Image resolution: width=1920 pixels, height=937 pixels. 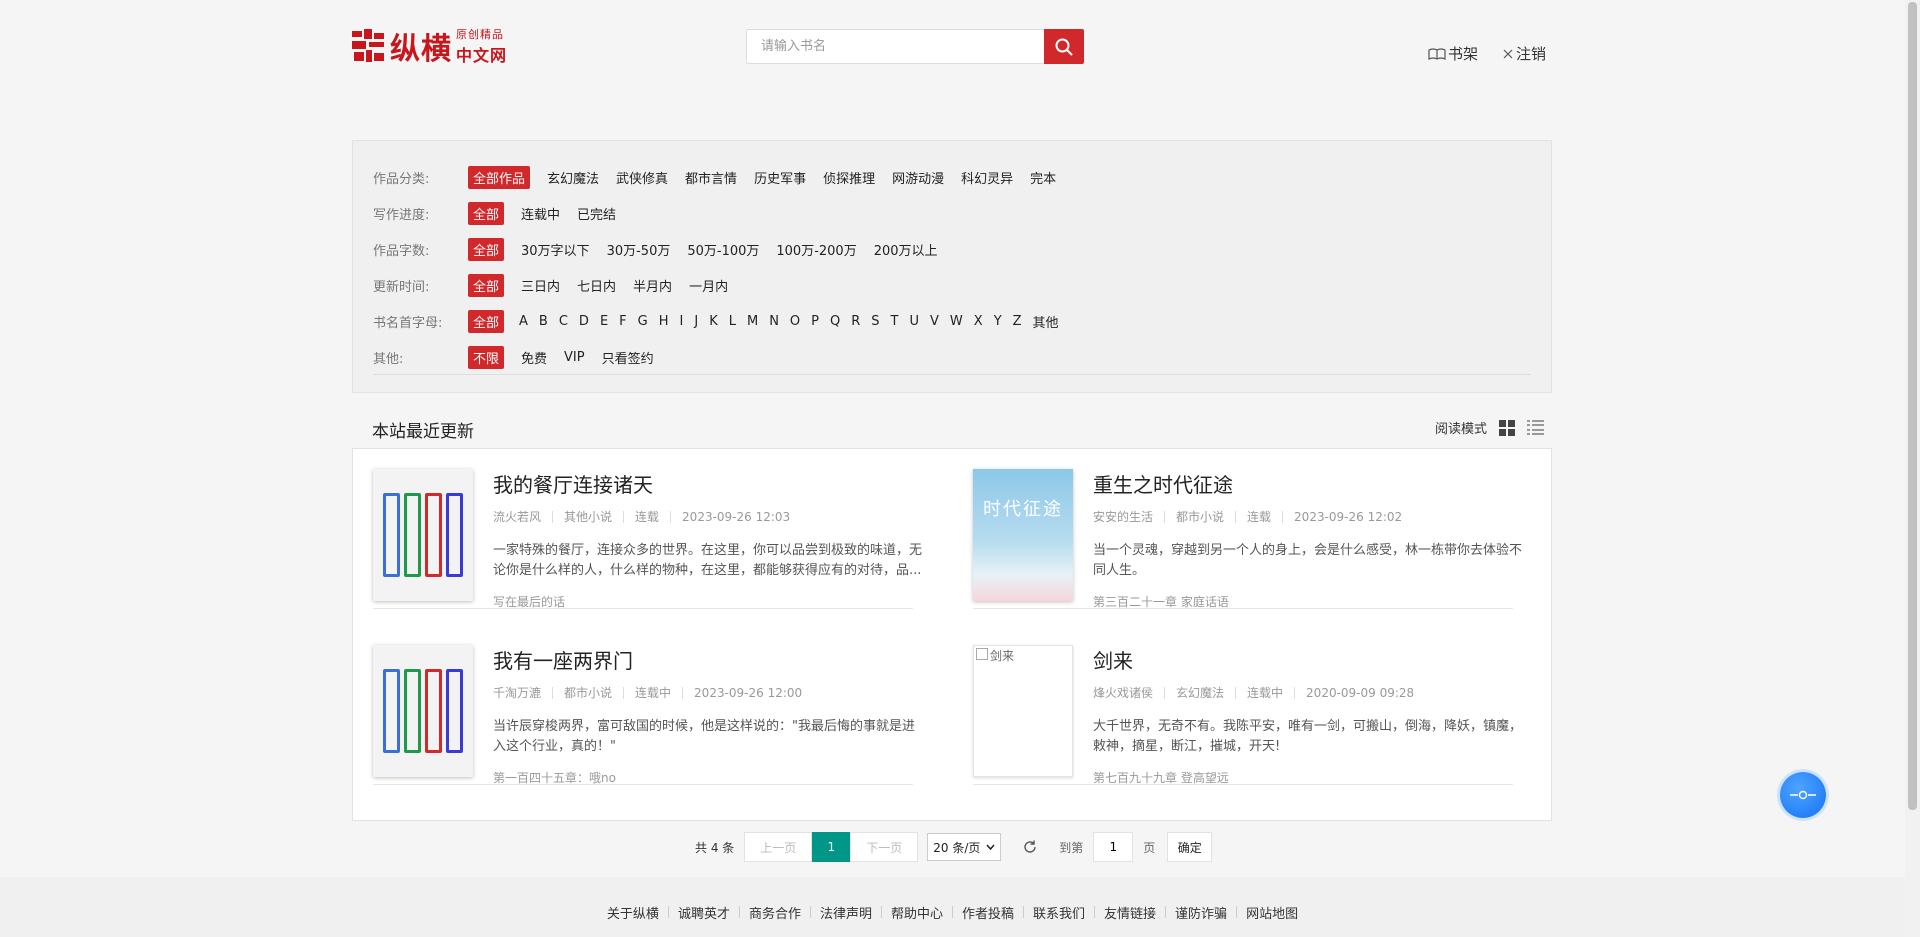 I want to click on footer-link: 诚聘英才, so click(x=704, y=920).